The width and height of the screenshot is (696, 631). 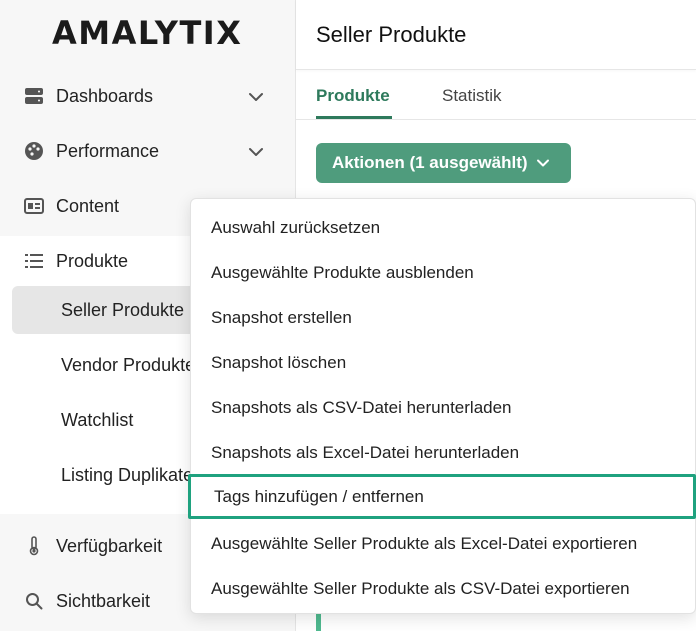 What do you see at coordinates (443, 227) in the screenshot?
I see `menu-item-reset-selection: Auswahl zurücksetzen` at bounding box center [443, 227].